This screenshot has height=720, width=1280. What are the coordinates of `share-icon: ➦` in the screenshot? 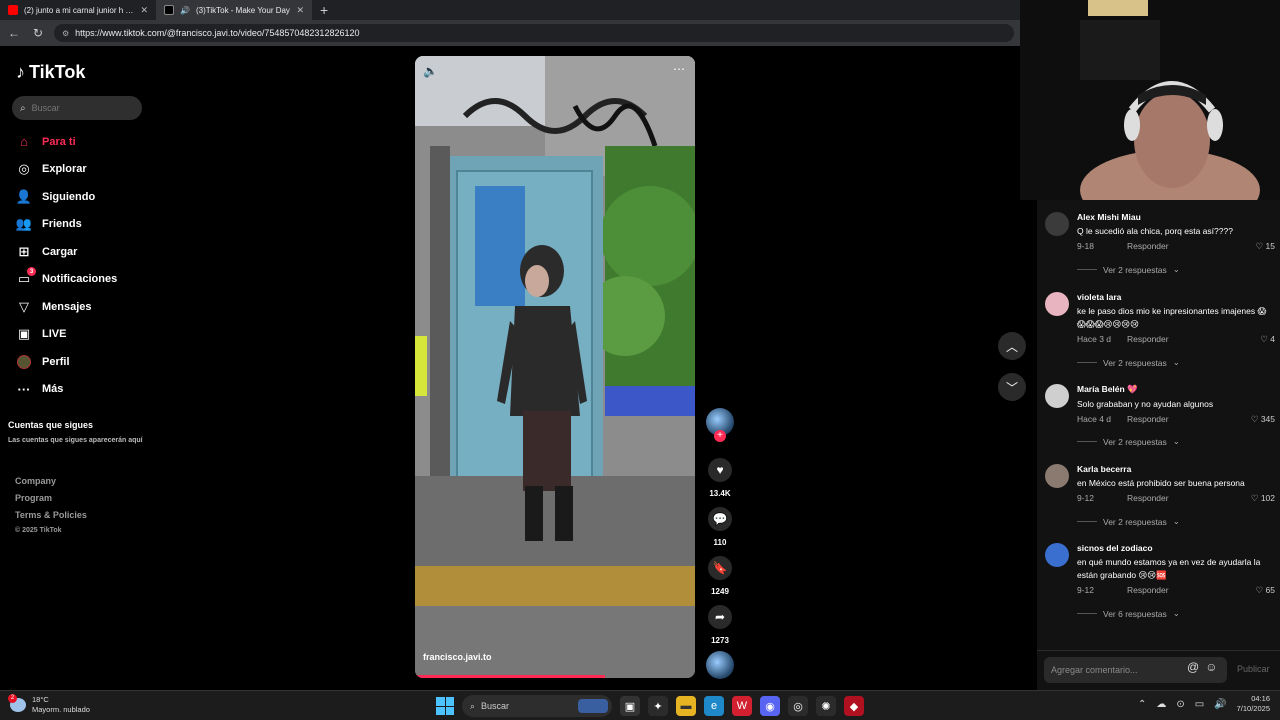 It's located at (720, 617).